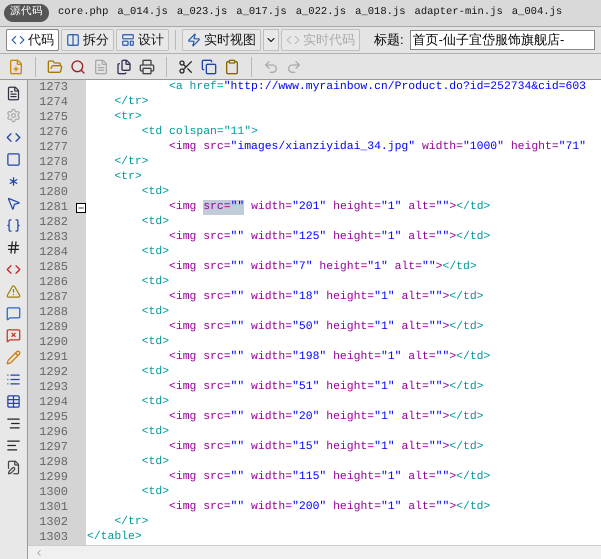 The width and height of the screenshot is (601, 559). What do you see at coordinates (309, 477) in the screenshot?
I see `code-text: "115"` at bounding box center [309, 477].